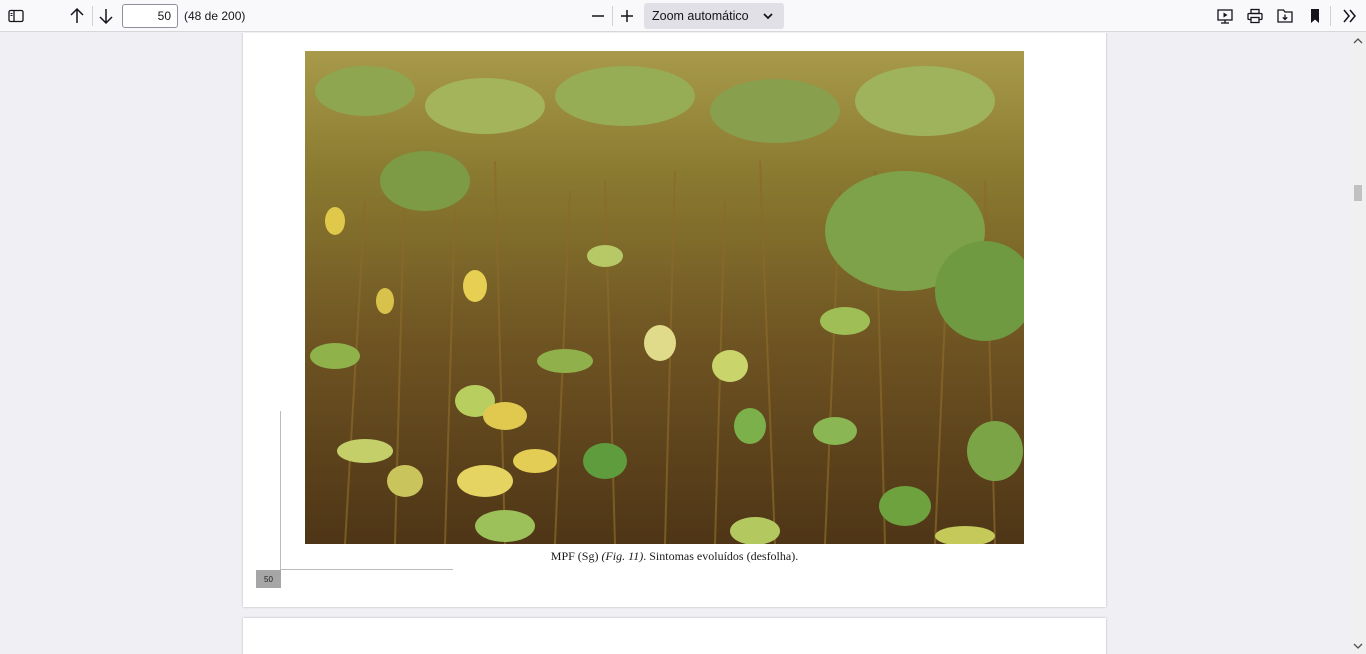 The image size is (1366, 654). I want to click on plus-icon, so click(627, 16).